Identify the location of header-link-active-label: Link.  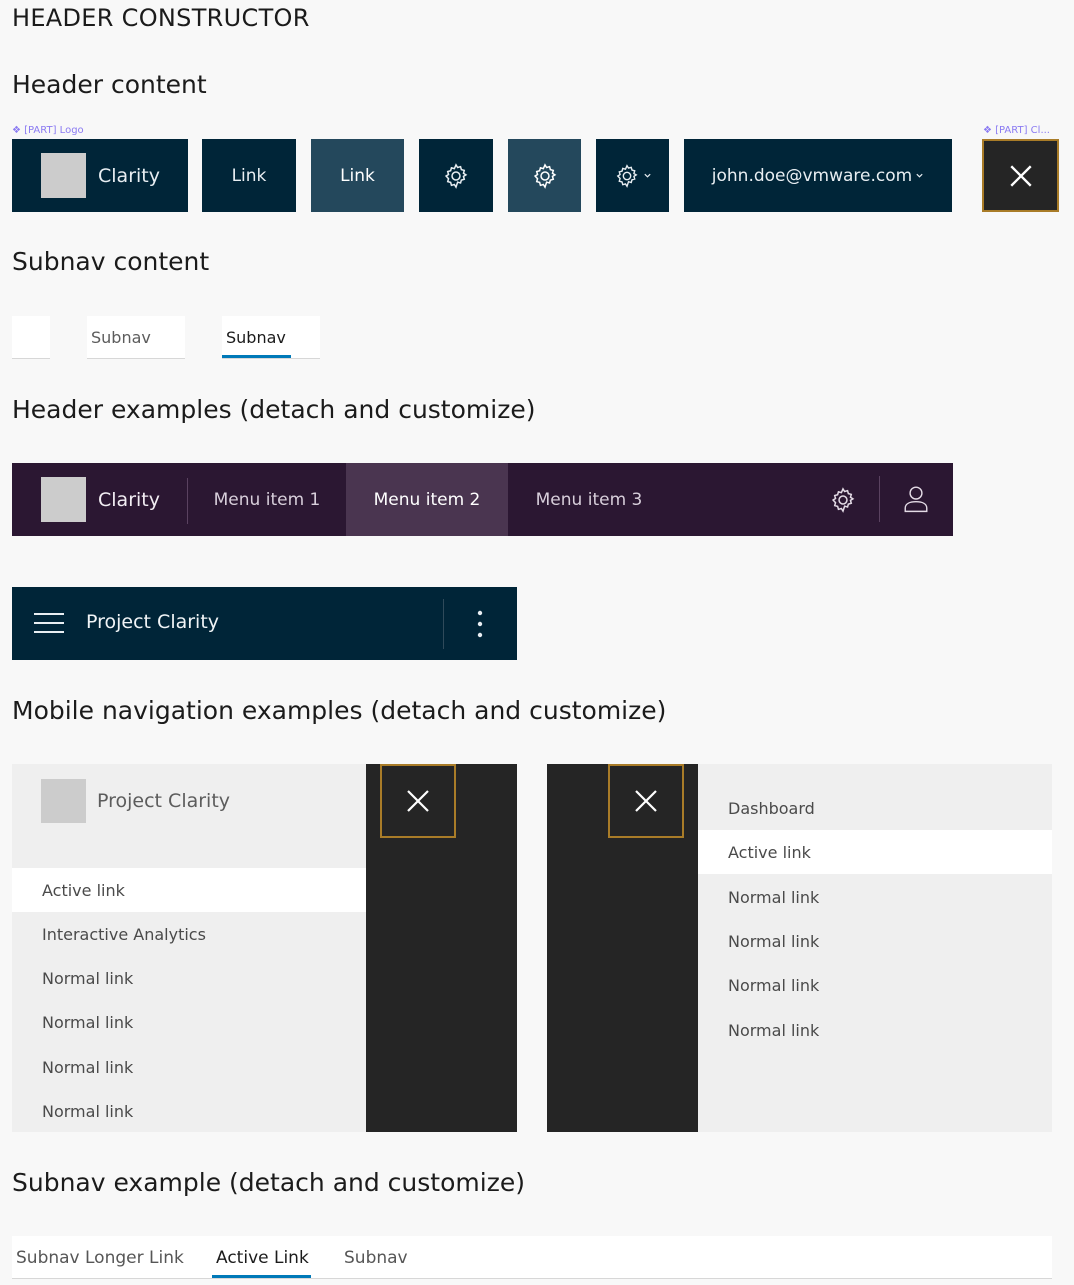
(357, 175).